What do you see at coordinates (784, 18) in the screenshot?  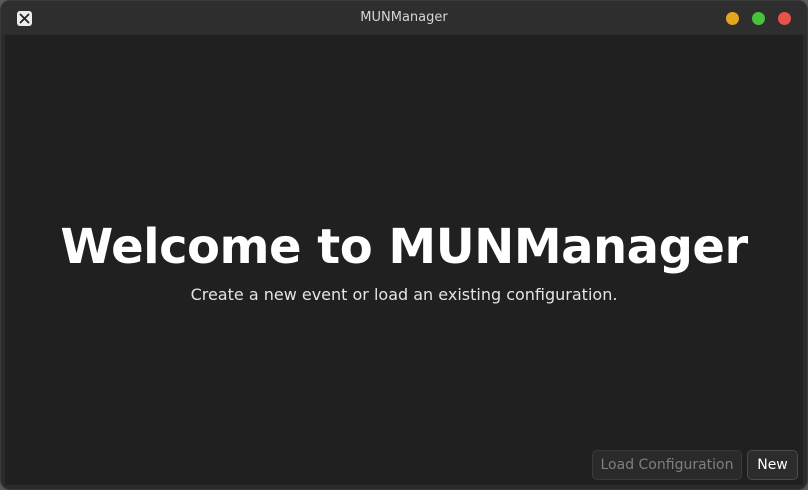 I see `close-button` at bounding box center [784, 18].